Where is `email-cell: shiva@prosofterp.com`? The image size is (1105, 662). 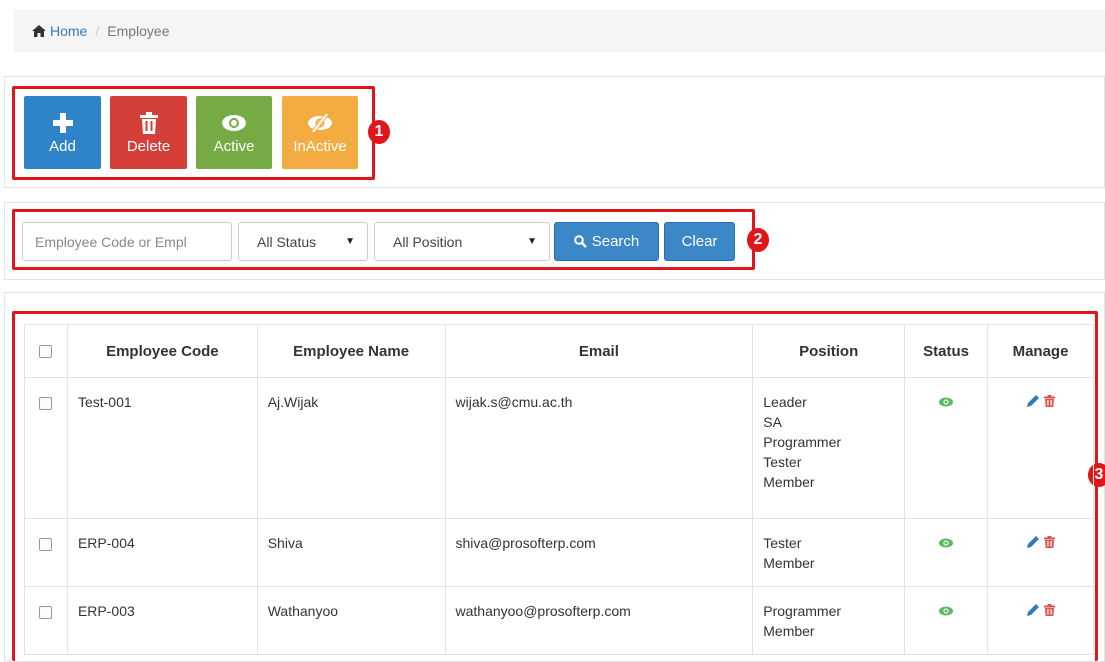
email-cell: shiva@prosofterp.com is located at coordinates (599, 552).